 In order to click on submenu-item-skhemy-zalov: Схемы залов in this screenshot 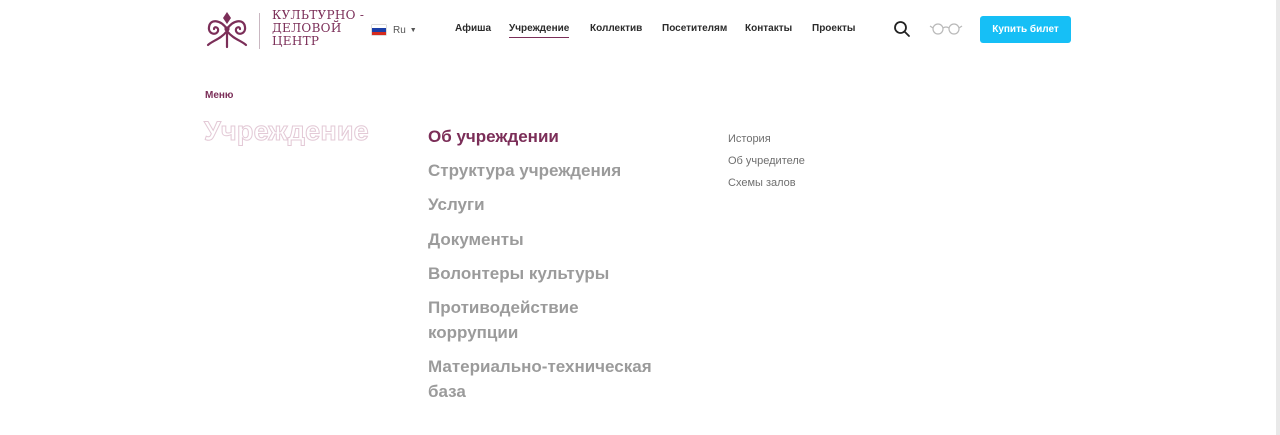, I will do `click(762, 183)`.